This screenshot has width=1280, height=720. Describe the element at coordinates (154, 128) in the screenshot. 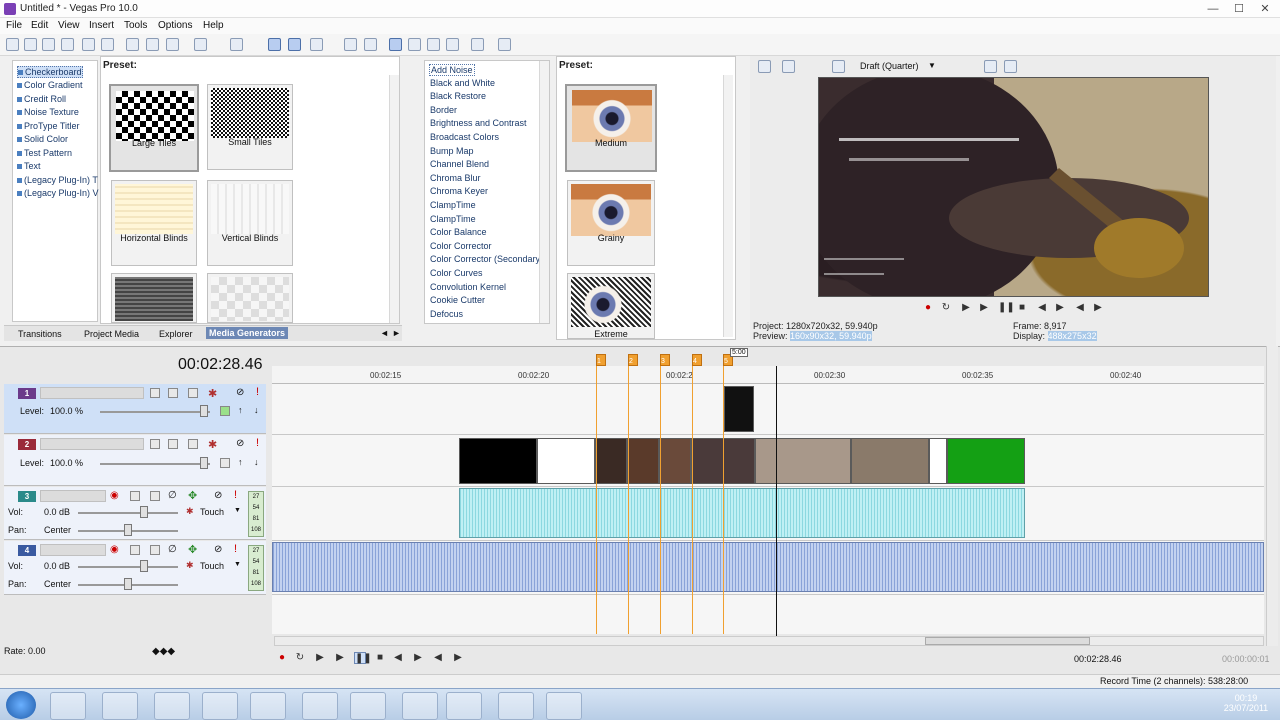

I see `preset-large-tiles: Large Tiles` at that location.